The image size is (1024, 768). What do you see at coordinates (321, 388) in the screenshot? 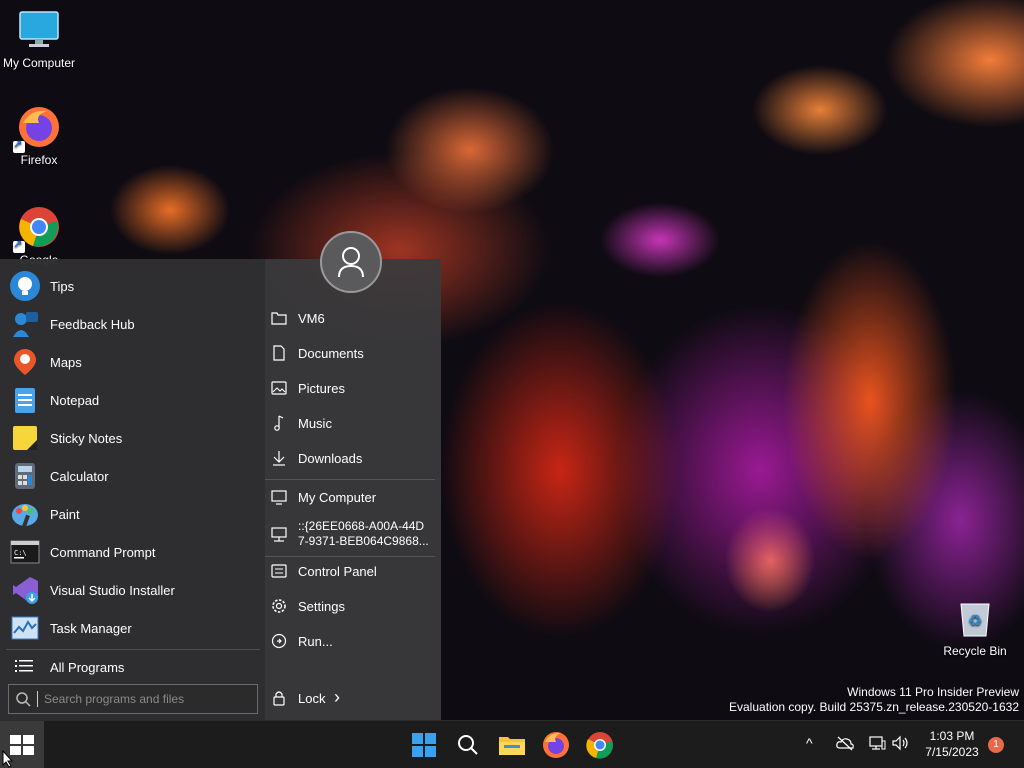
I see `place-label: Pictures` at bounding box center [321, 388].